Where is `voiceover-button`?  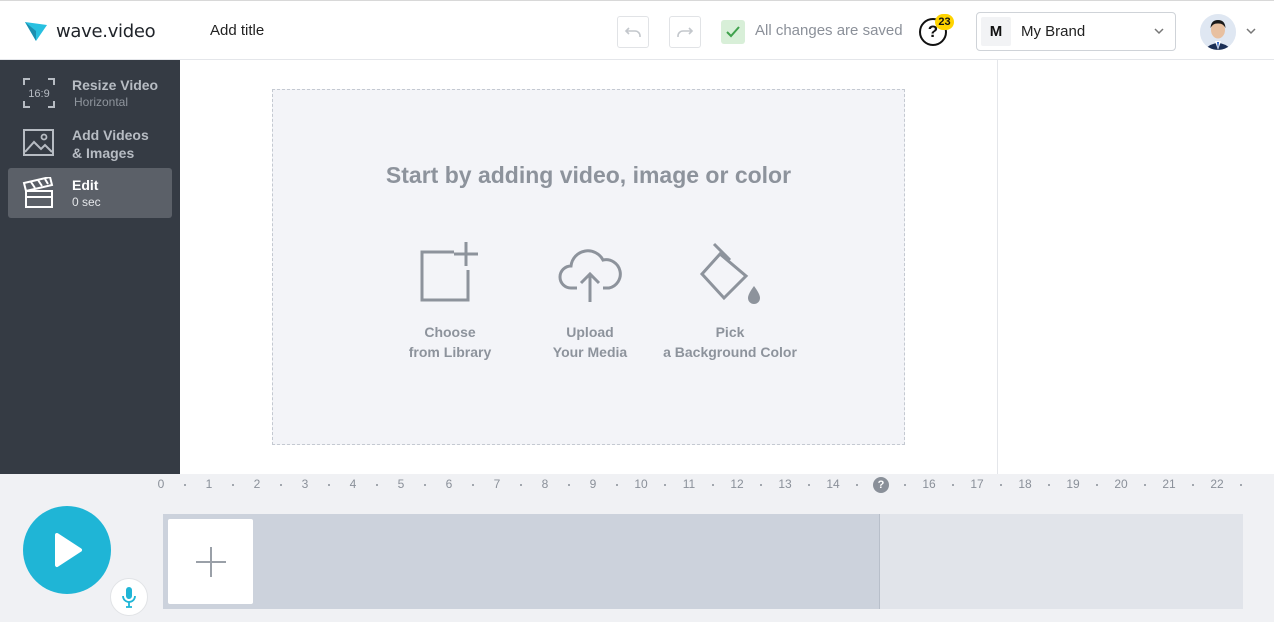 voiceover-button is located at coordinates (129, 597).